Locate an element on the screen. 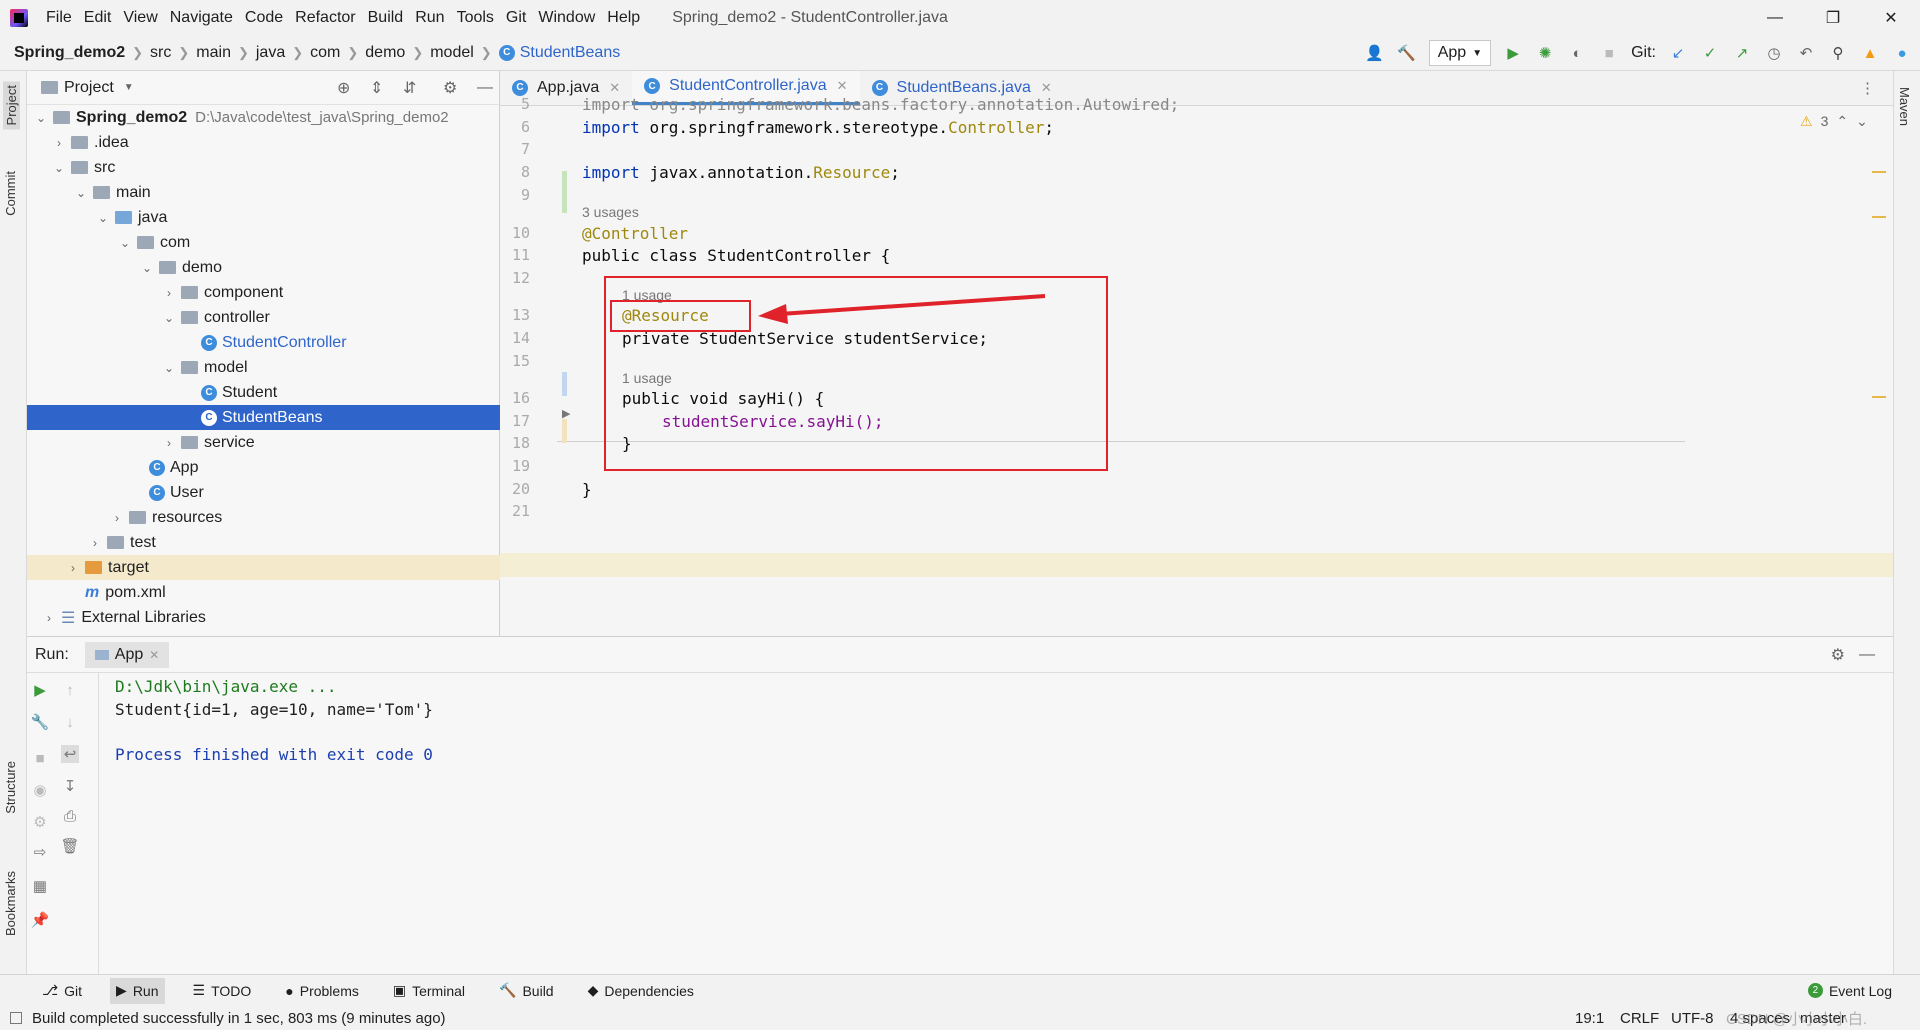 The width and height of the screenshot is (1920, 1030). inspection-widget: ⚠ 3 ⌃ ⌄ is located at coordinates (1834, 121).